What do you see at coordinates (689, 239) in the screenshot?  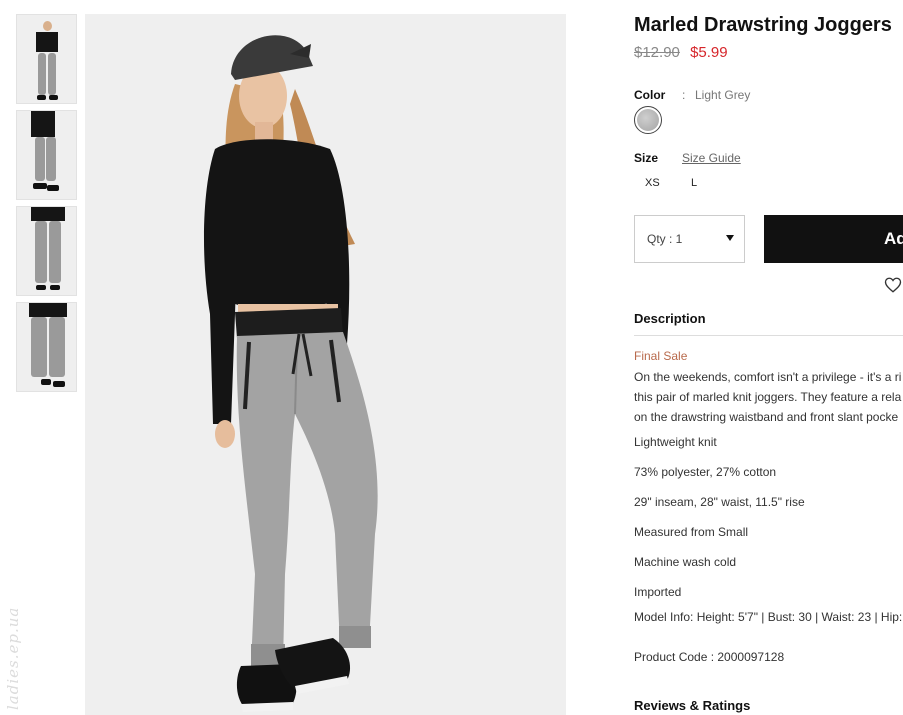 I see `quantity-select: Qty : 1` at bounding box center [689, 239].